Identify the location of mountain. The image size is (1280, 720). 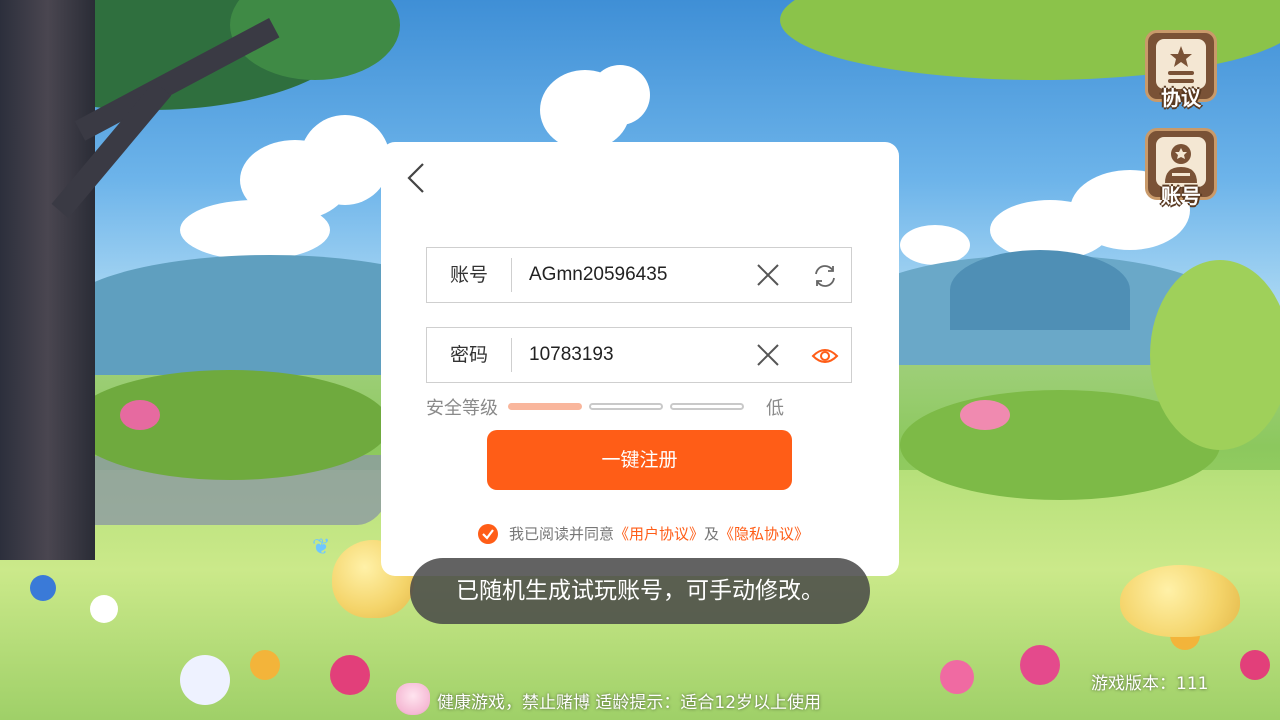
(1040, 290).